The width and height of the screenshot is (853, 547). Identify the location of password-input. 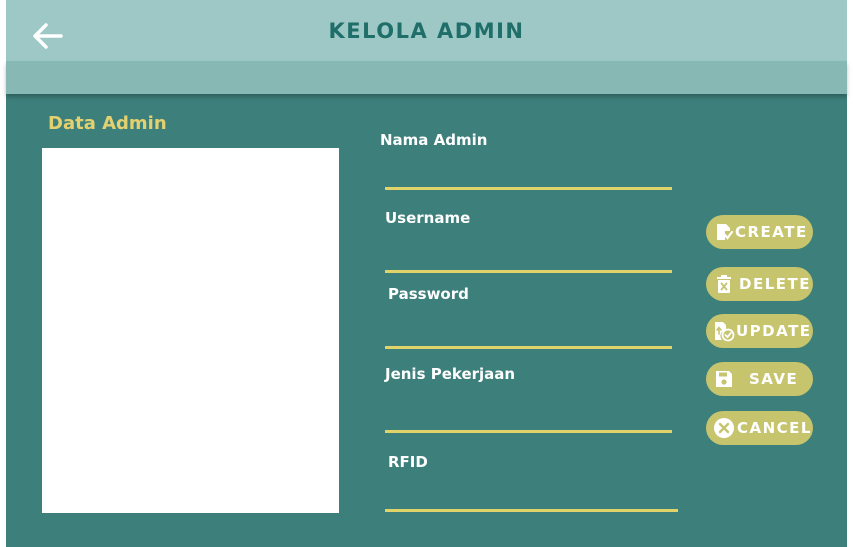
(528, 336).